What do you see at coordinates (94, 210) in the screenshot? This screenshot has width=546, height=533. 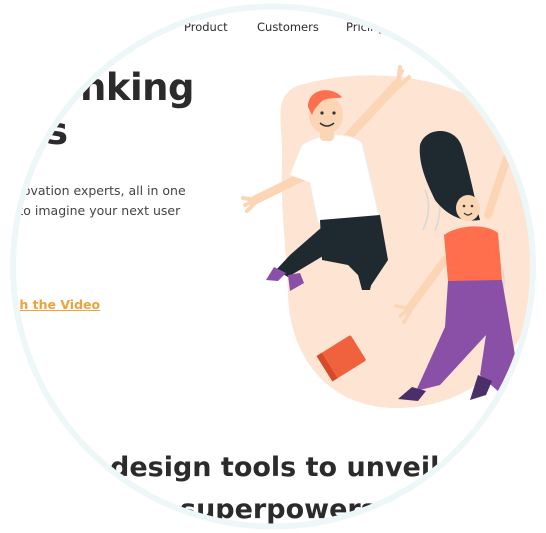 I see `hero-description-line2: y to imagine your next user` at bounding box center [94, 210].